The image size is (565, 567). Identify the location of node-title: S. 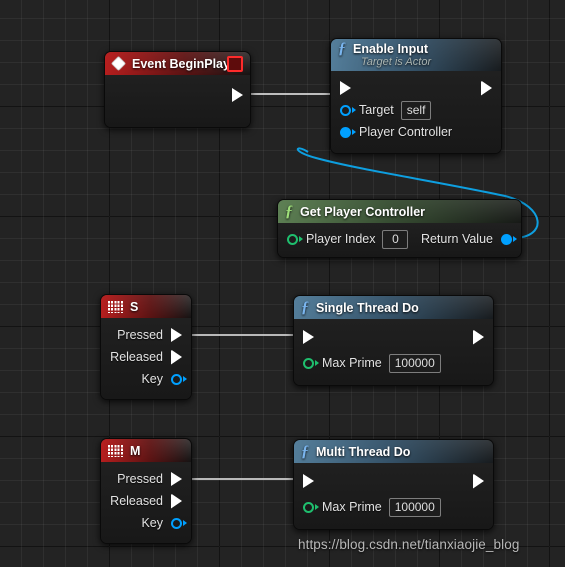
(134, 306).